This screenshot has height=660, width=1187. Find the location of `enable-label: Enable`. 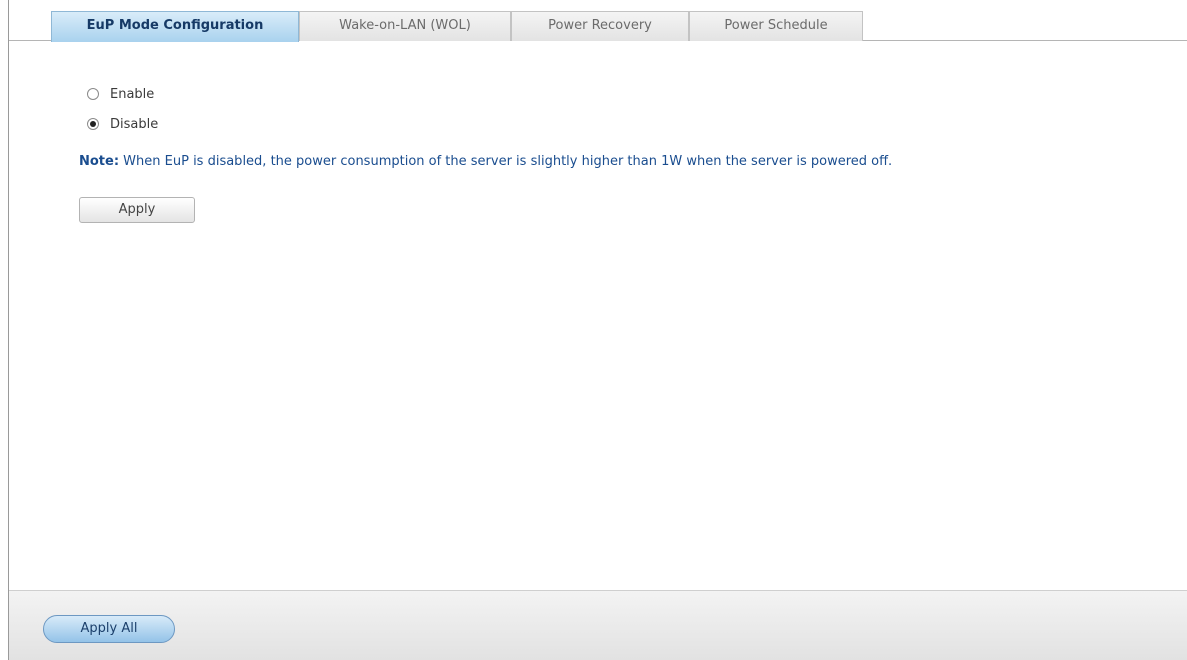

enable-label: Enable is located at coordinates (132, 94).